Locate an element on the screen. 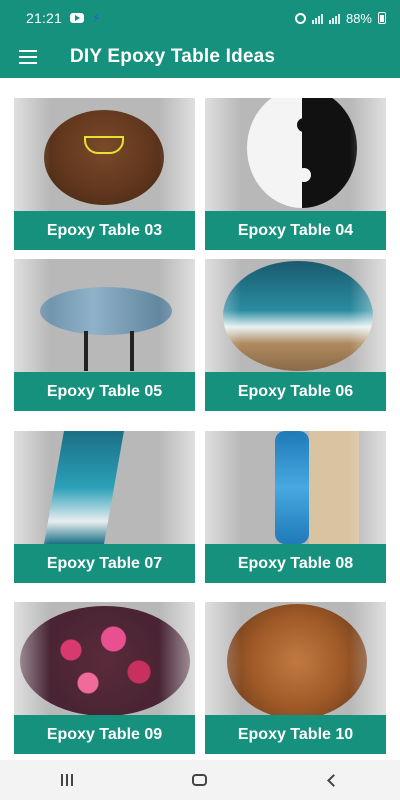  card-label: Epoxy Table 10 is located at coordinates (295, 734).